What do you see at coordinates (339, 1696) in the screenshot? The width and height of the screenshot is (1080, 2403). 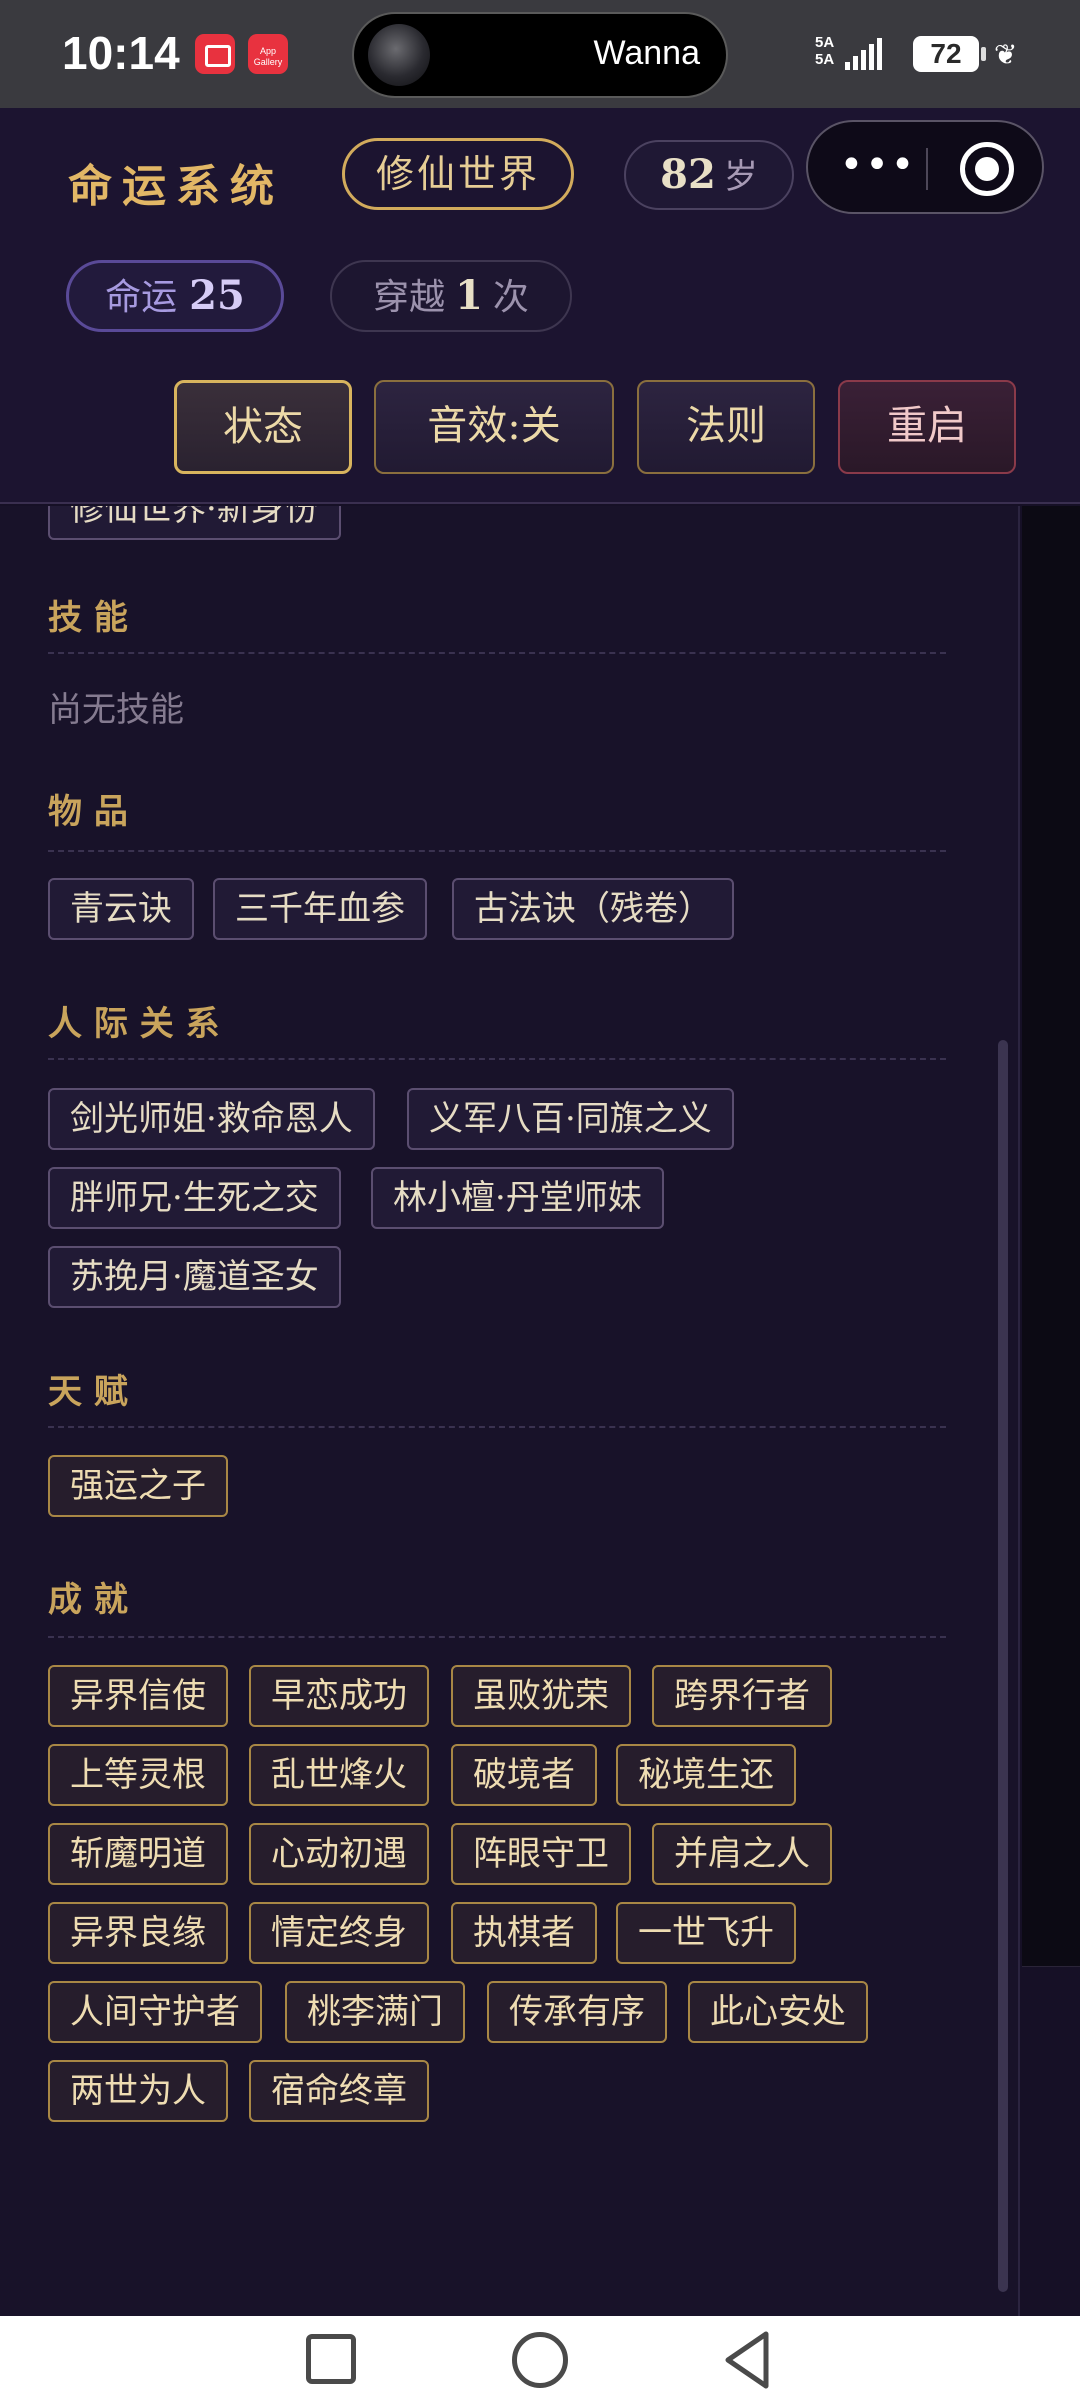 I see `achievement-tag: 早恋成功` at bounding box center [339, 1696].